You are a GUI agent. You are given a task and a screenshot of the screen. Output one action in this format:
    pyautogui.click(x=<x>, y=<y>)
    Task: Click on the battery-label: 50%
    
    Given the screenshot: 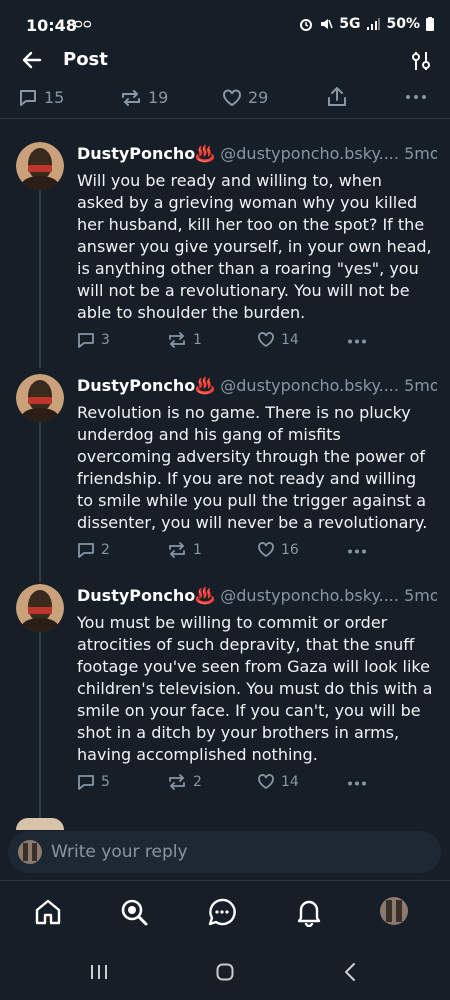 What is the action you would take?
    pyautogui.click(x=403, y=24)
    